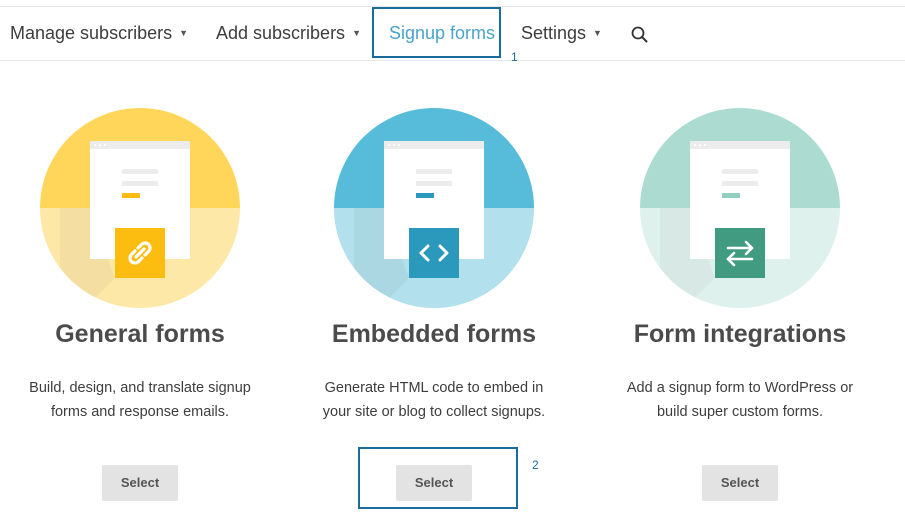 This screenshot has width=905, height=512. Describe the element at coordinates (91, 33) in the screenshot. I see `nav-label: Manage subscribers` at that location.